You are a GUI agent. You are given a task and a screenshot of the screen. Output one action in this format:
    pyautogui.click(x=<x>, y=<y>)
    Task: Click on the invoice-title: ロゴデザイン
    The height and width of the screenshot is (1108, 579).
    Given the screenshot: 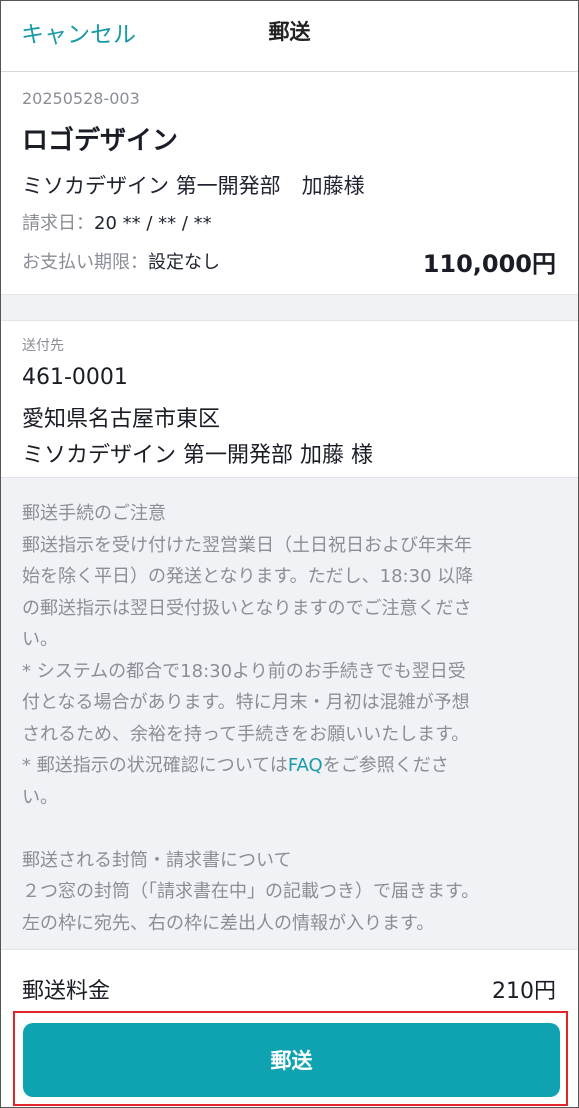 What is the action you would take?
    pyautogui.click(x=100, y=141)
    